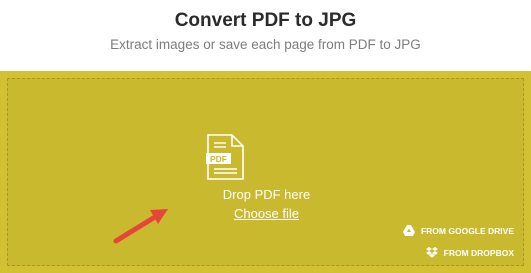 This screenshot has height=273, width=531. Describe the element at coordinates (408, 230) in the screenshot. I see `google-drive-icon` at that location.